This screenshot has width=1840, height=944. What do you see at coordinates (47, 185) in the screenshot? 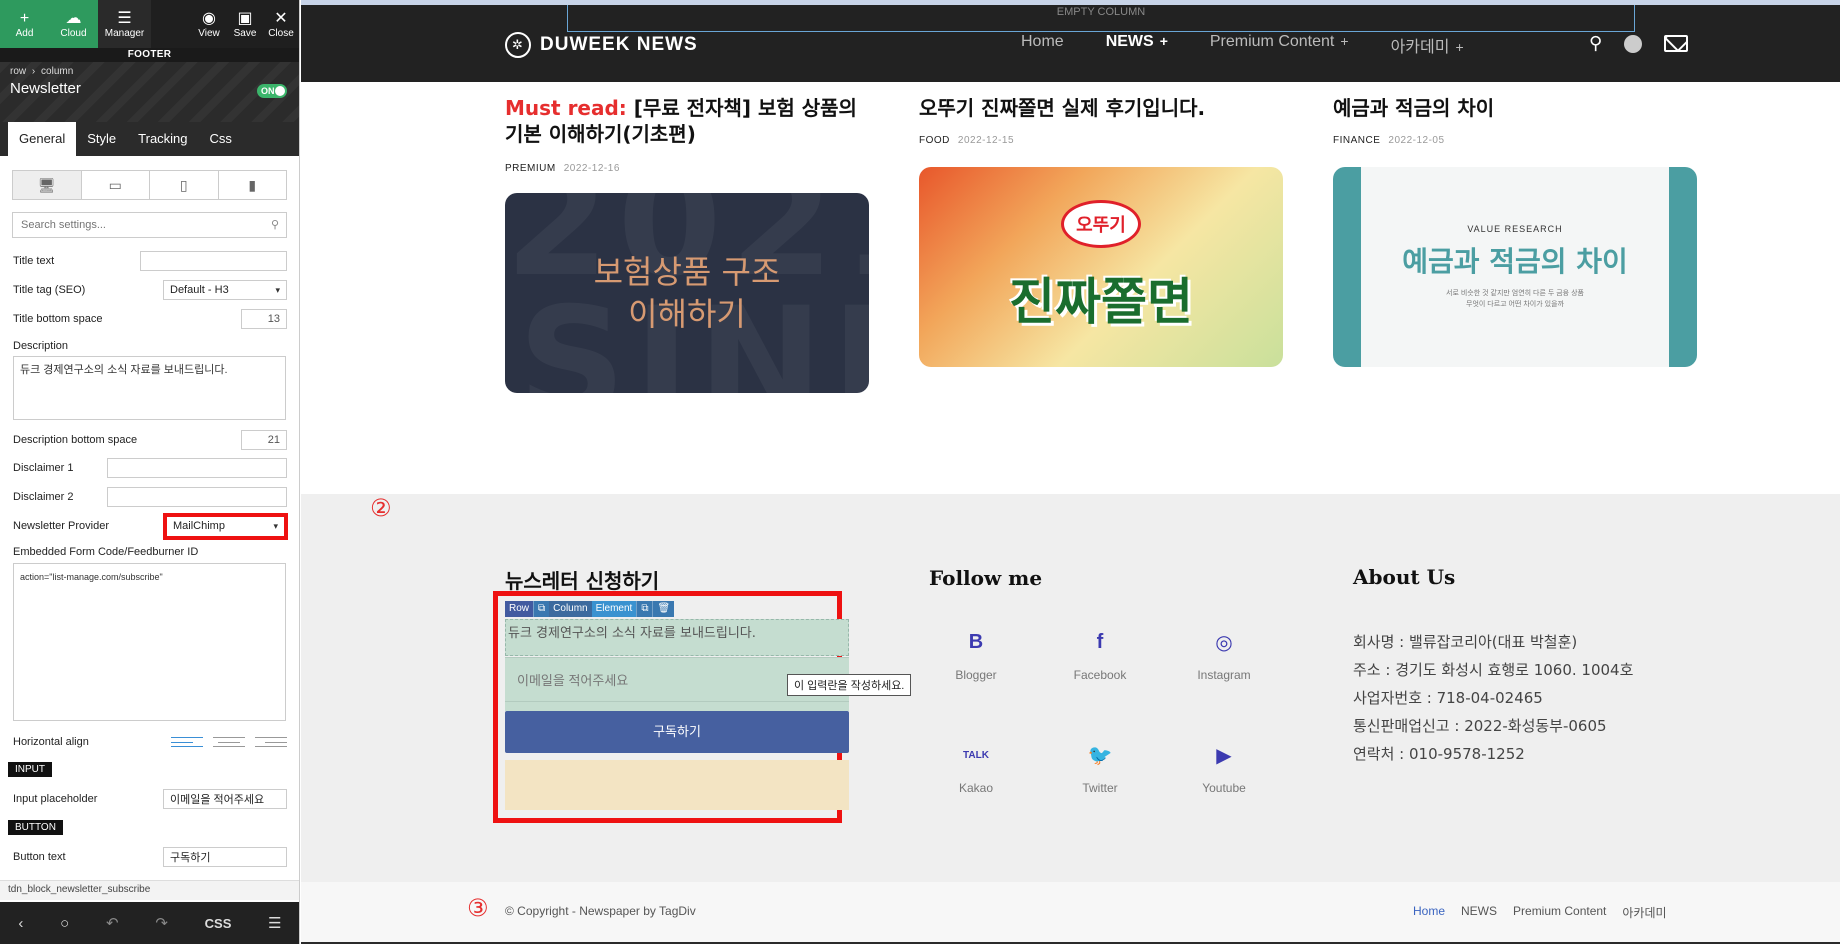
I see `desktop-icon: 🖥` at bounding box center [47, 185].